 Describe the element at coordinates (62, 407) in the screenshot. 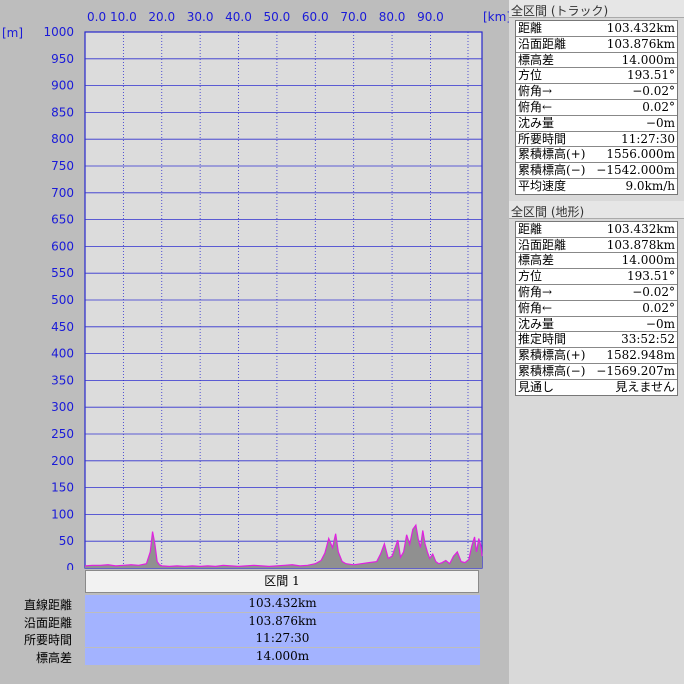

I see `y-tick-label: 300` at that location.